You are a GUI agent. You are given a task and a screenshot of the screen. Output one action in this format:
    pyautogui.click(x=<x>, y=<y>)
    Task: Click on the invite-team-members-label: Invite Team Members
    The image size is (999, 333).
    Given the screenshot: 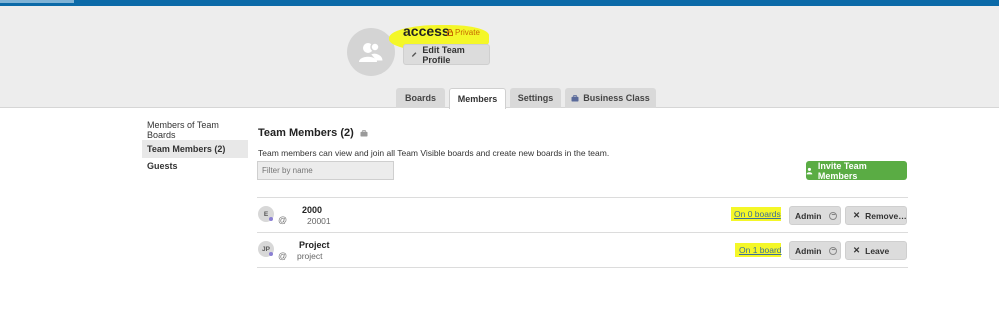 What is the action you would take?
    pyautogui.click(x=842, y=170)
    